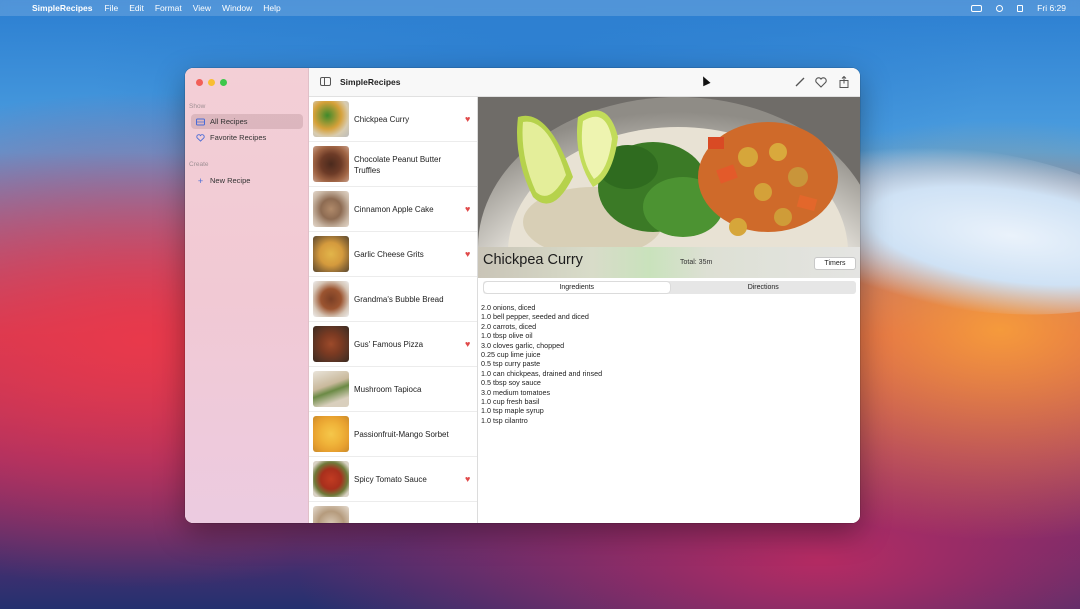 The image size is (1080, 609). Describe the element at coordinates (389, 254) in the screenshot. I see `recipe-name: Garlic Cheese Grits` at that location.